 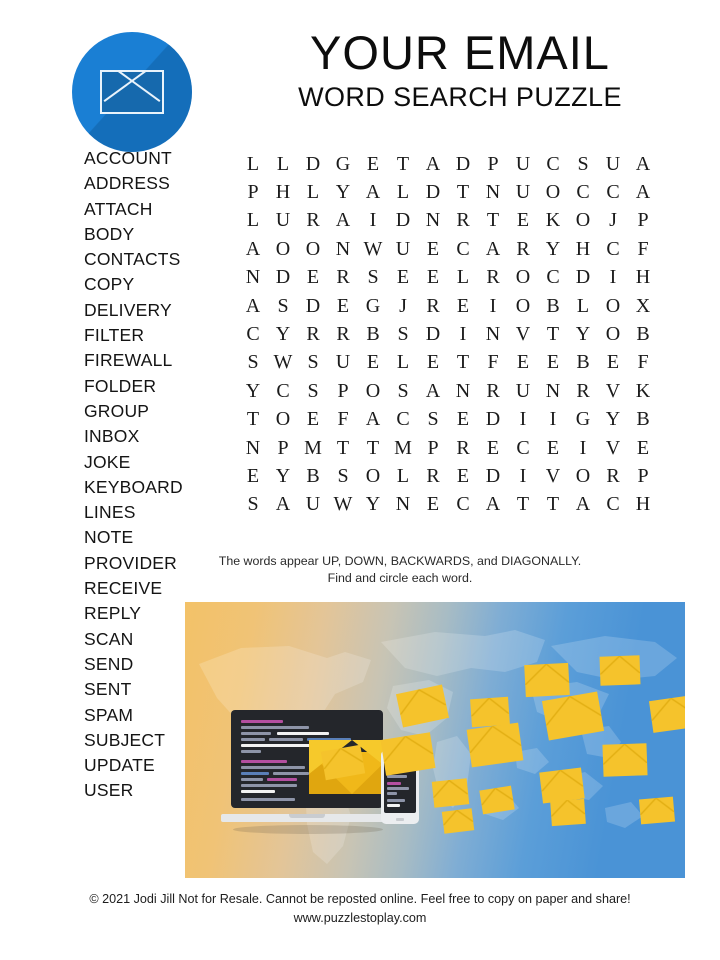 What do you see at coordinates (343, 164) in the screenshot?
I see `letter-cell: G` at bounding box center [343, 164].